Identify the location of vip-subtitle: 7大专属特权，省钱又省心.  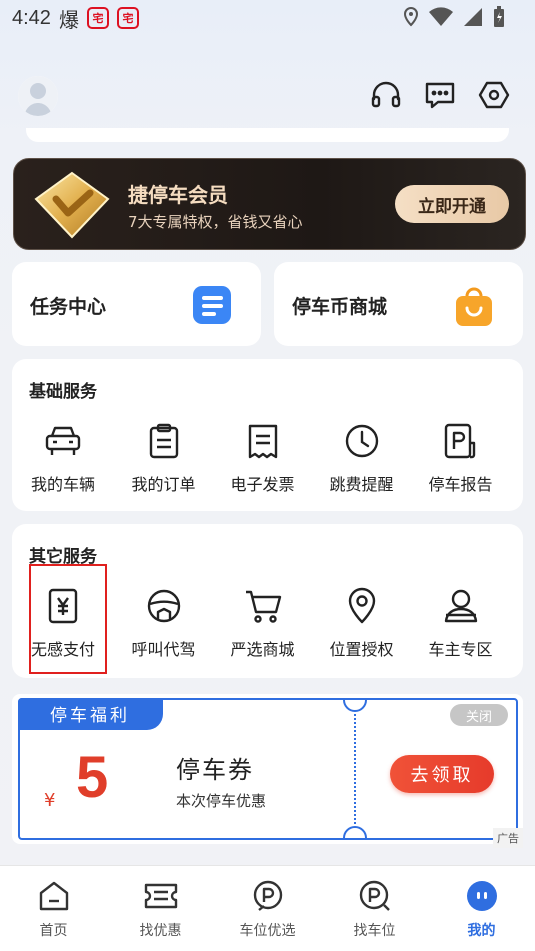
(215, 222).